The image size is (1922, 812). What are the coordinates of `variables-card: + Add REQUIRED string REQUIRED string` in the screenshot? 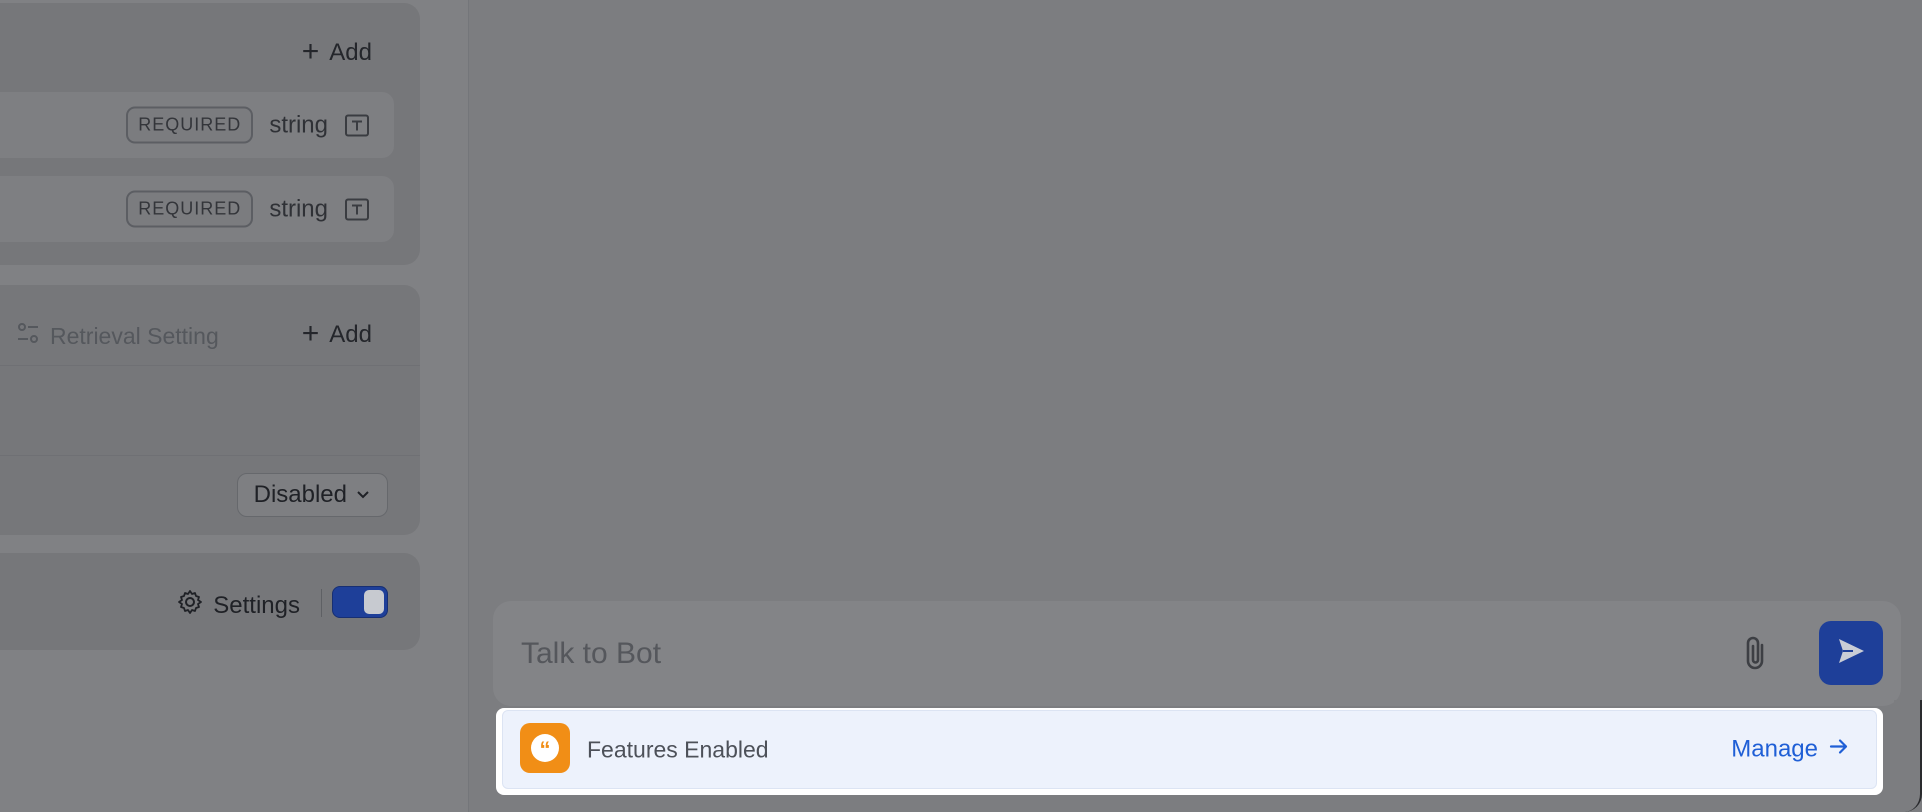 It's located at (210, 134).